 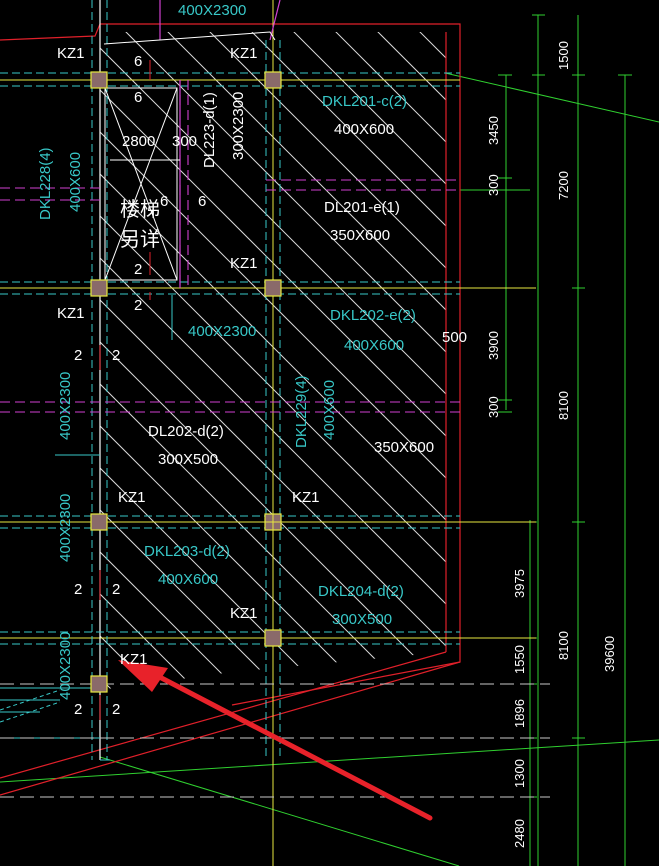 What do you see at coordinates (186, 431) in the screenshot?
I see `beam-label-dl202d: DL202-d(2)` at bounding box center [186, 431].